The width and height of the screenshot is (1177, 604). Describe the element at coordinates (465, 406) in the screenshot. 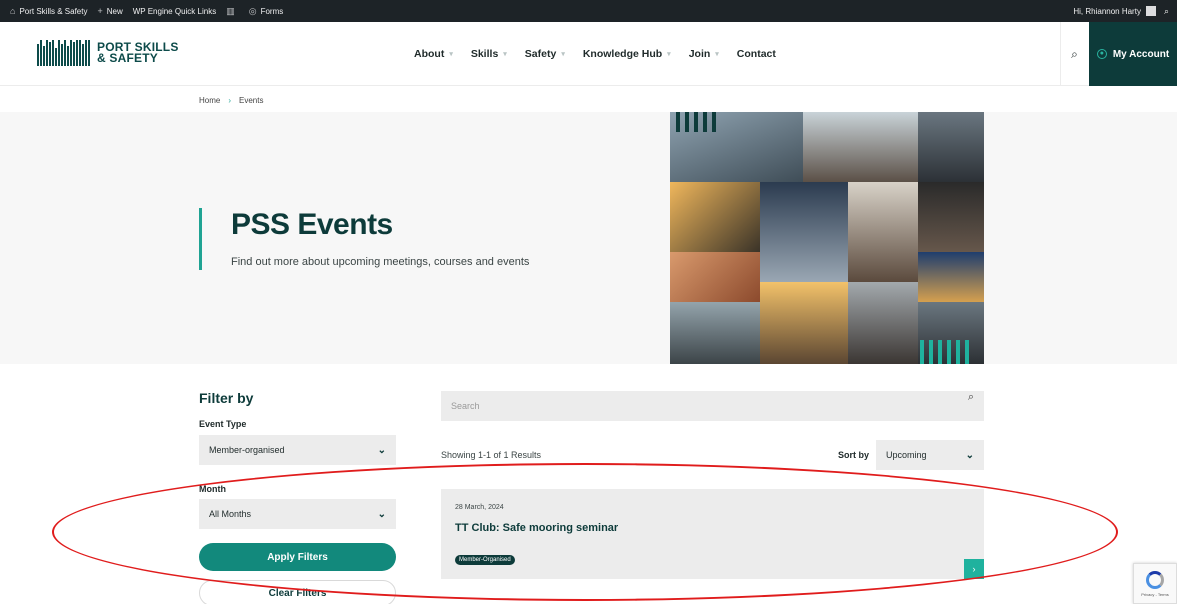

I see `search-placeholder: Search` at that location.